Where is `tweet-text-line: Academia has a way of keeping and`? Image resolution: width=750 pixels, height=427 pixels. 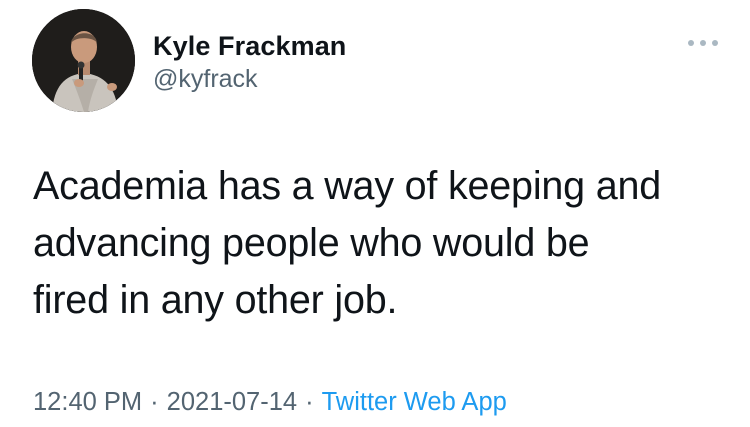
tweet-text-line: Academia has a way of keeping and is located at coordinates (347, 186).